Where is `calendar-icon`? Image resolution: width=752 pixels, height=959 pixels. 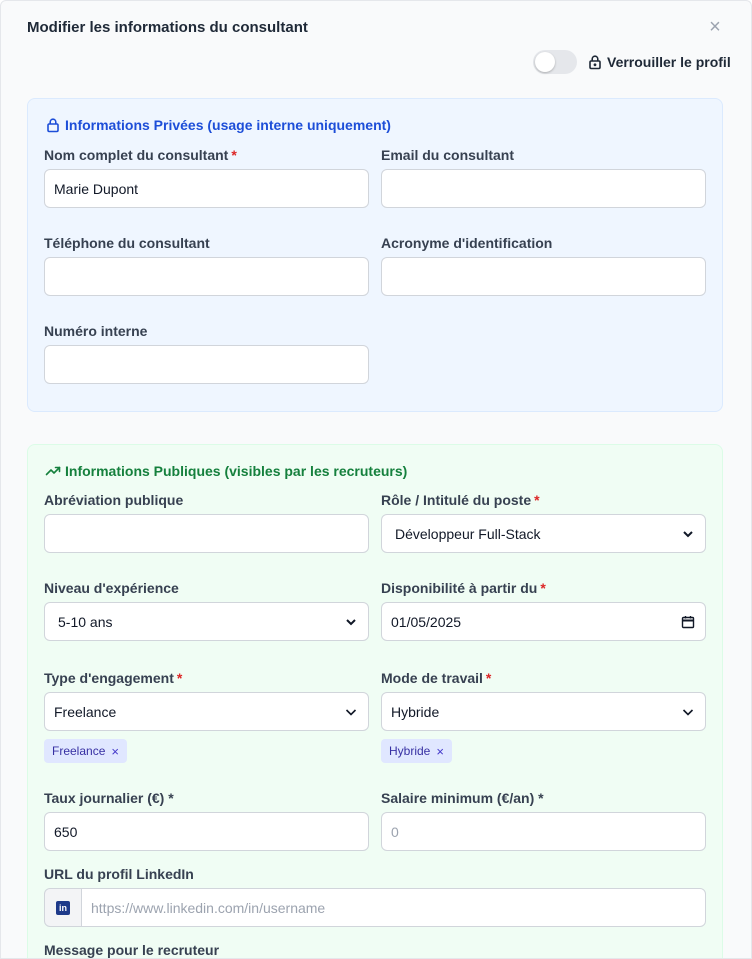 calendar-icon is located at coordinates (688, 622).